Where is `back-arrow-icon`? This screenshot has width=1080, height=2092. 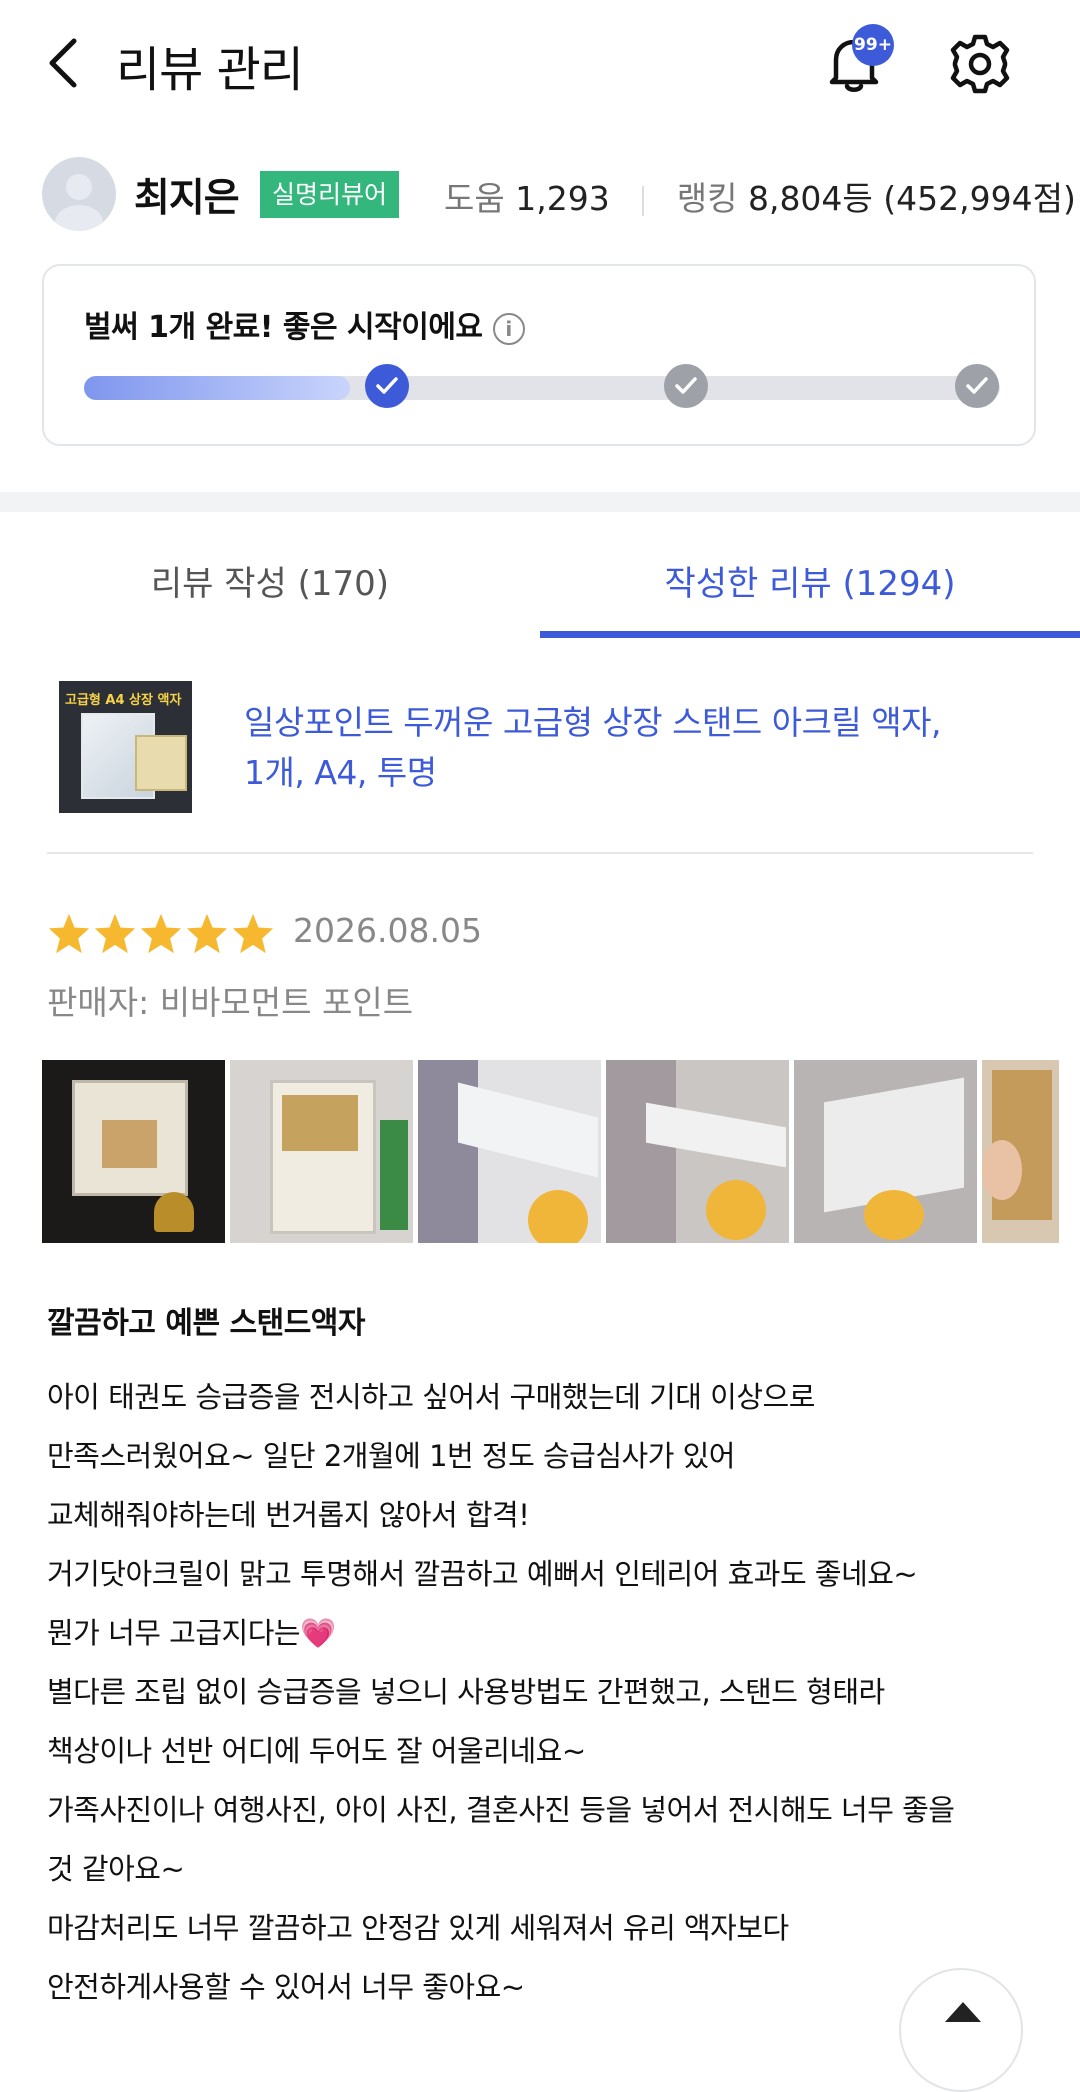
back-arrow-icon is located at coordinates (65, 63).